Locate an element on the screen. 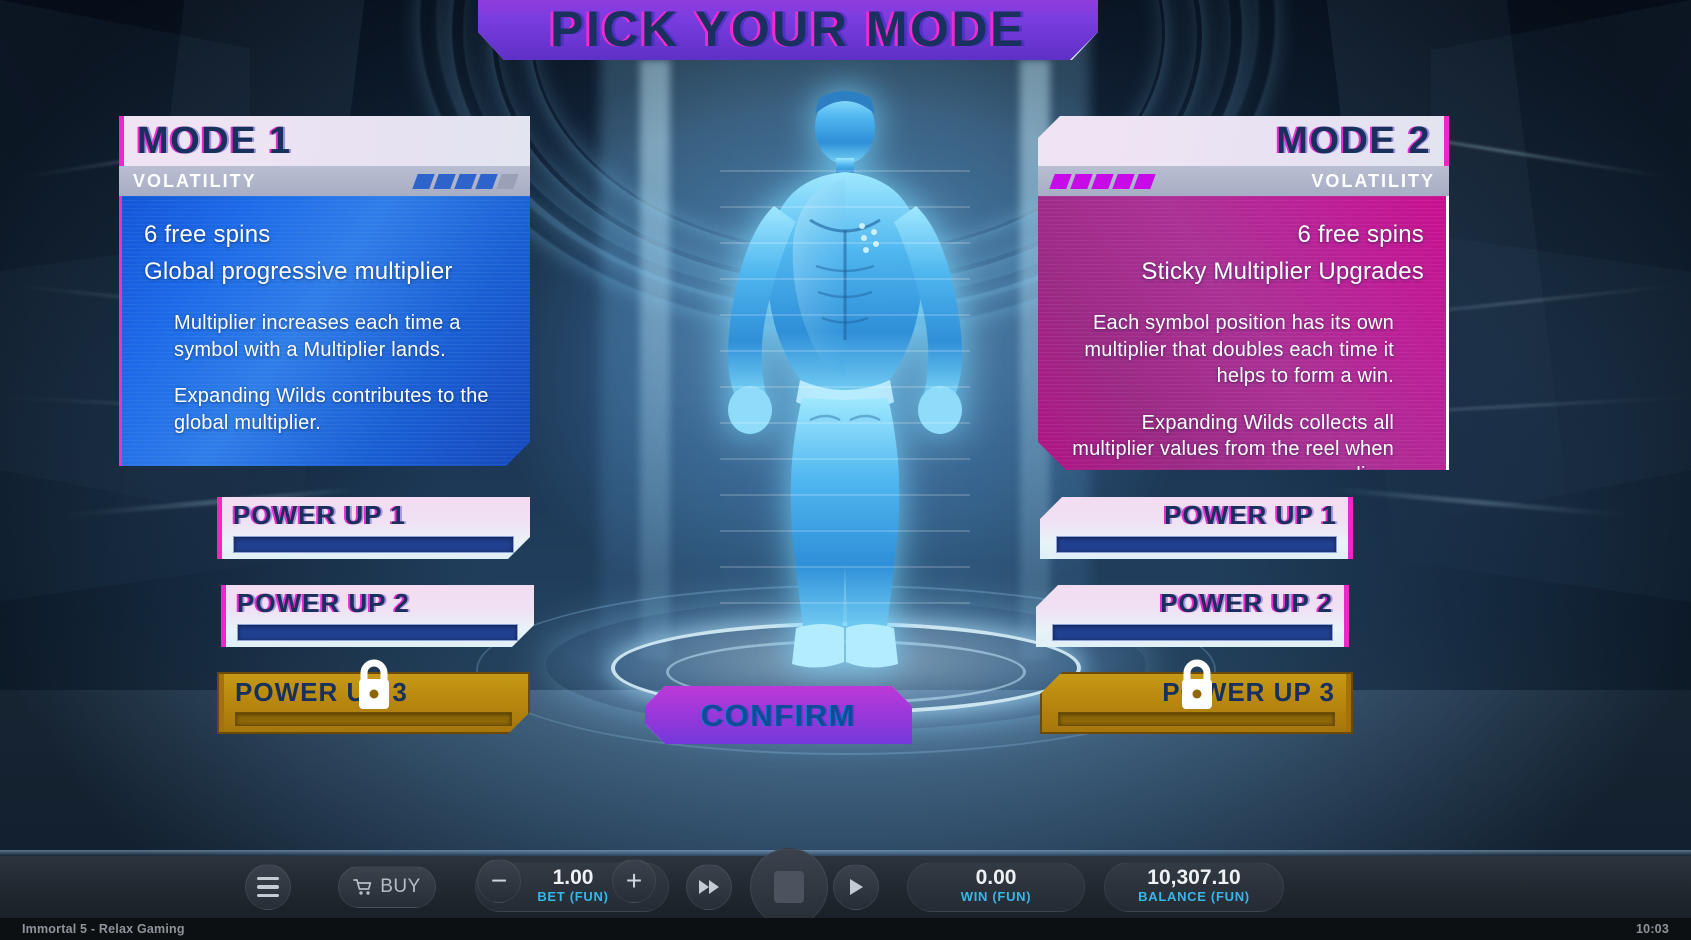 The width and height of the screenshot is (1691, 940). mode-1-title: MODE 1 is located at coordinates (214, 141).